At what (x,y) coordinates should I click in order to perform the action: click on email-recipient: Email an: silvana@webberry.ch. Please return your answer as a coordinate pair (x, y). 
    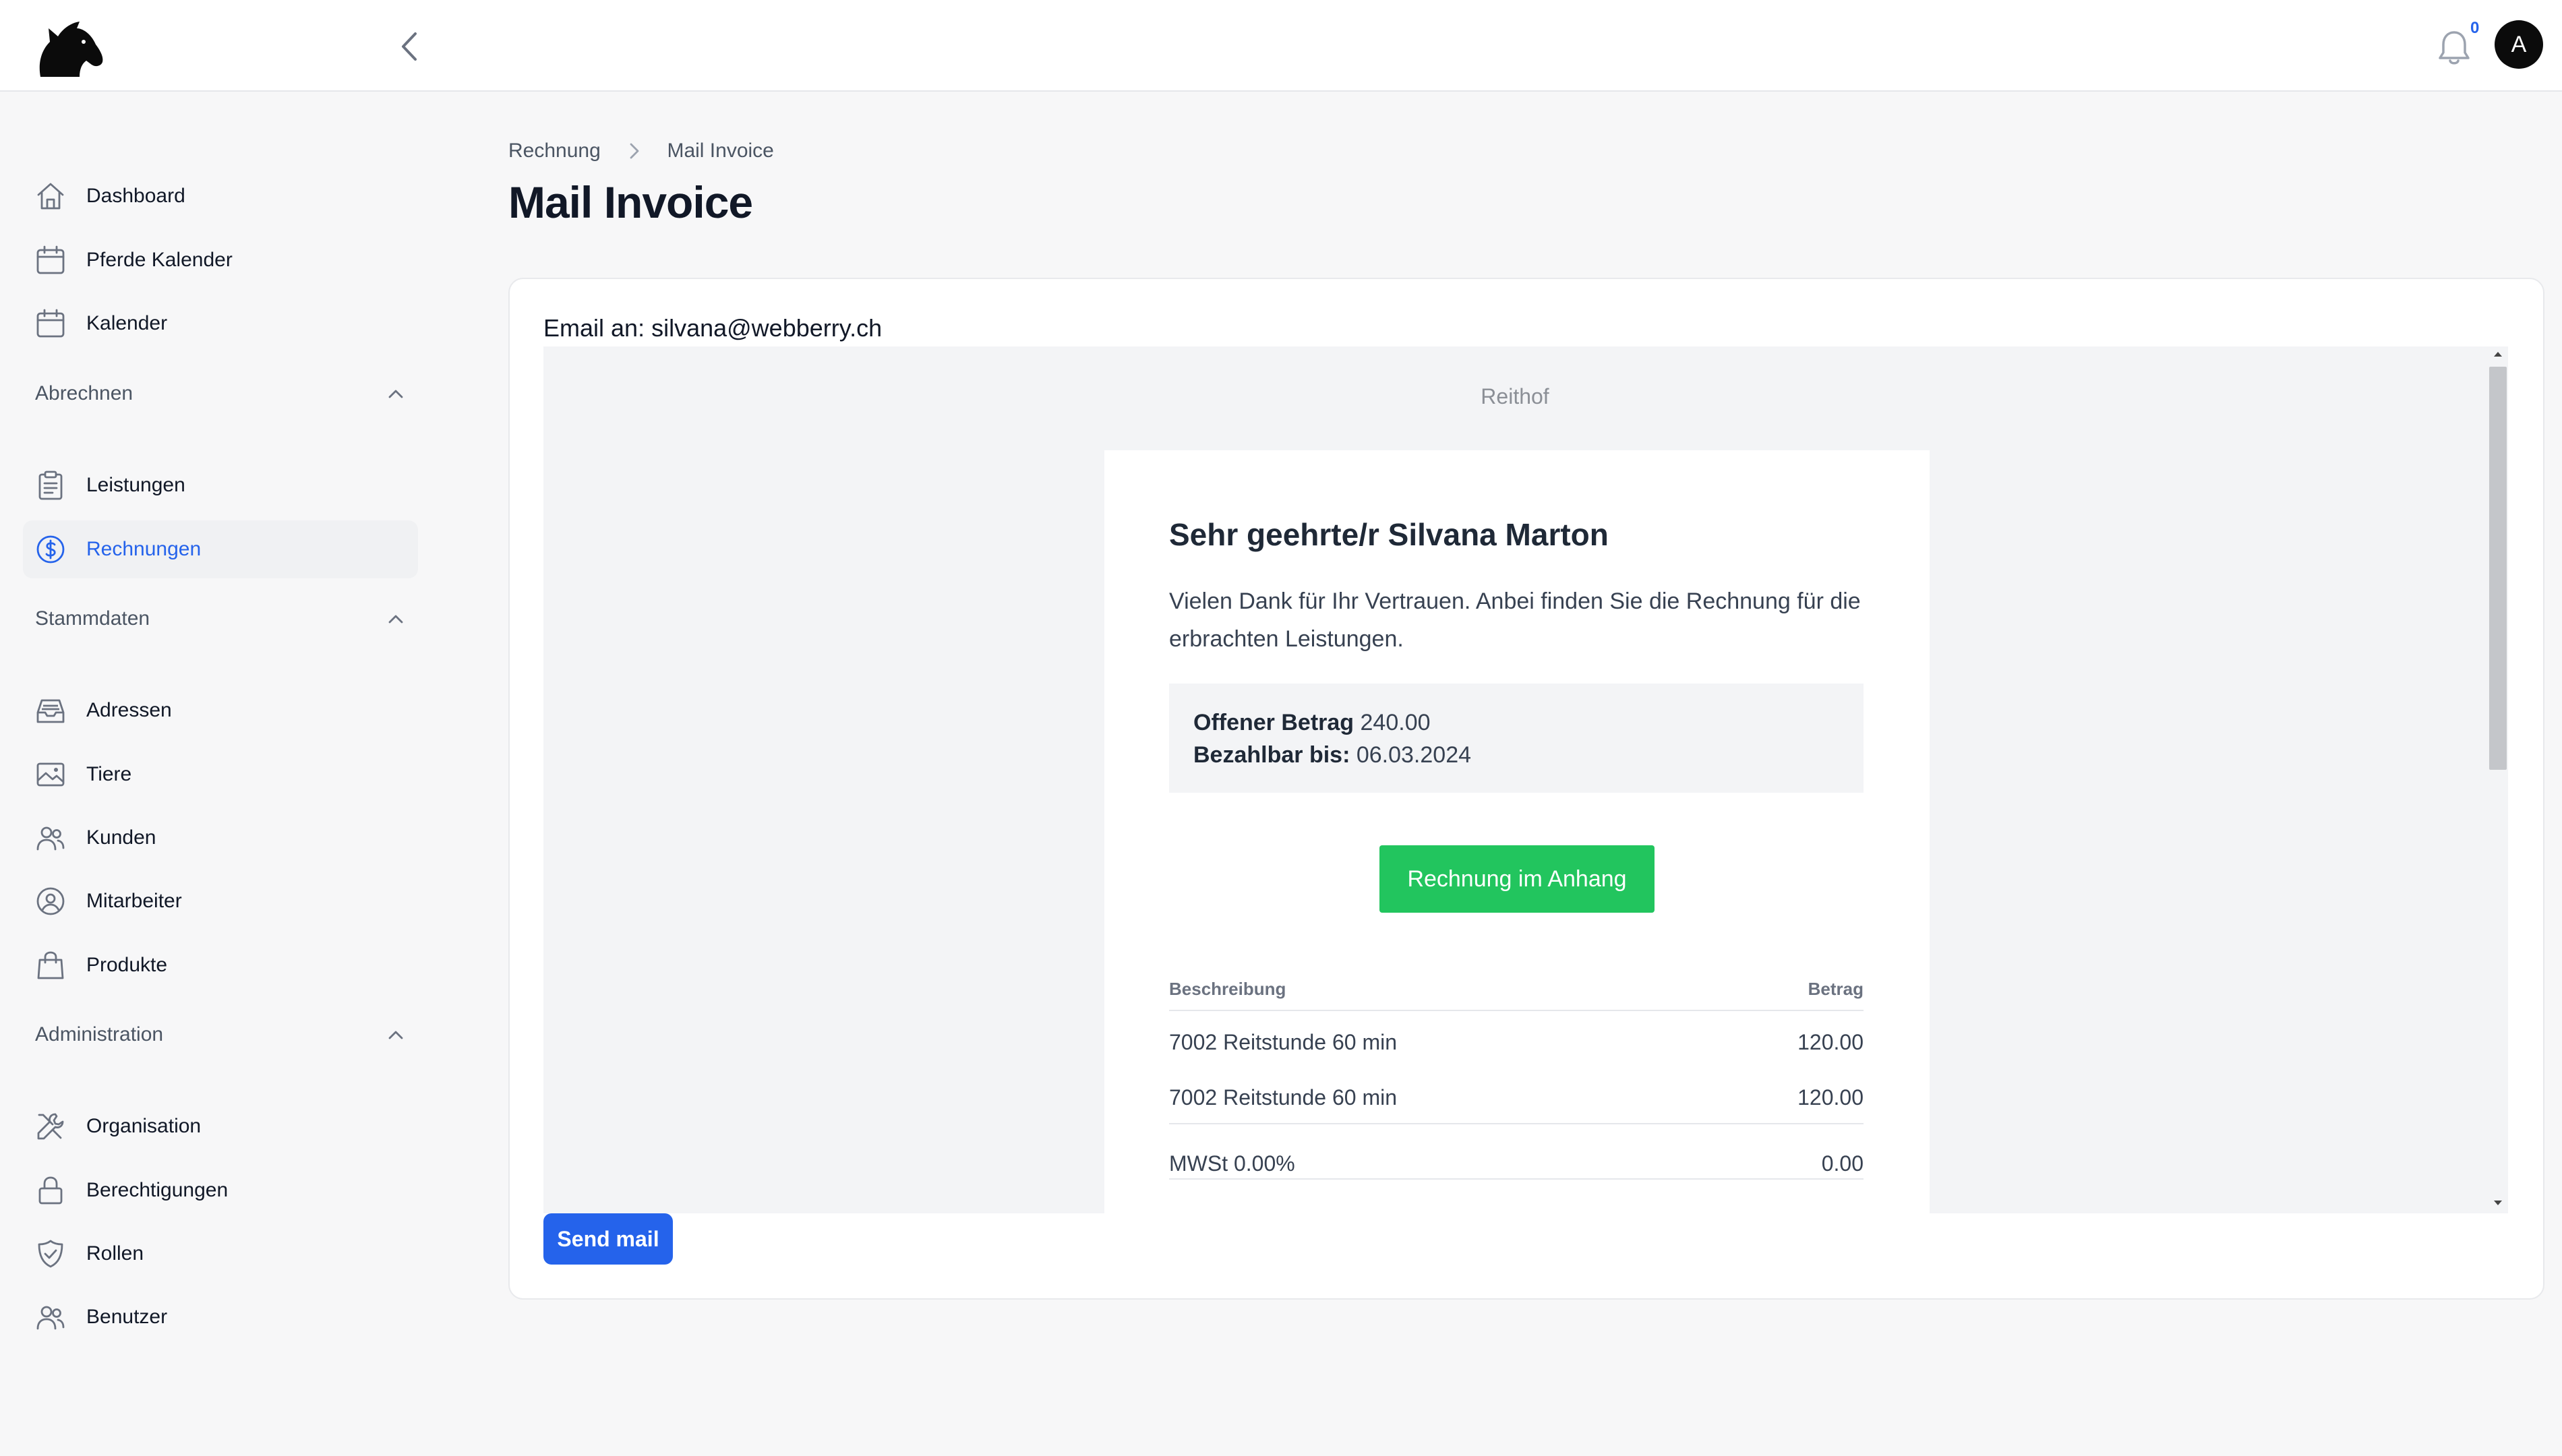
    Looking at the image, I should click on (713, 328).